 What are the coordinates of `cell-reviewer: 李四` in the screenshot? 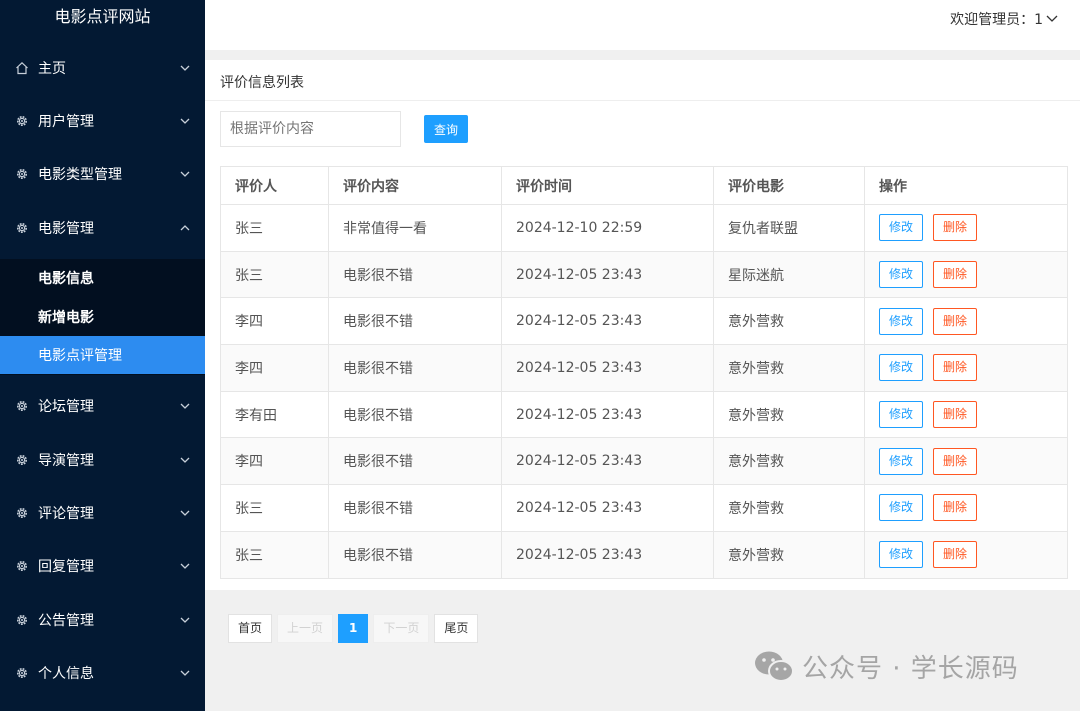 It's located at (274, 321).